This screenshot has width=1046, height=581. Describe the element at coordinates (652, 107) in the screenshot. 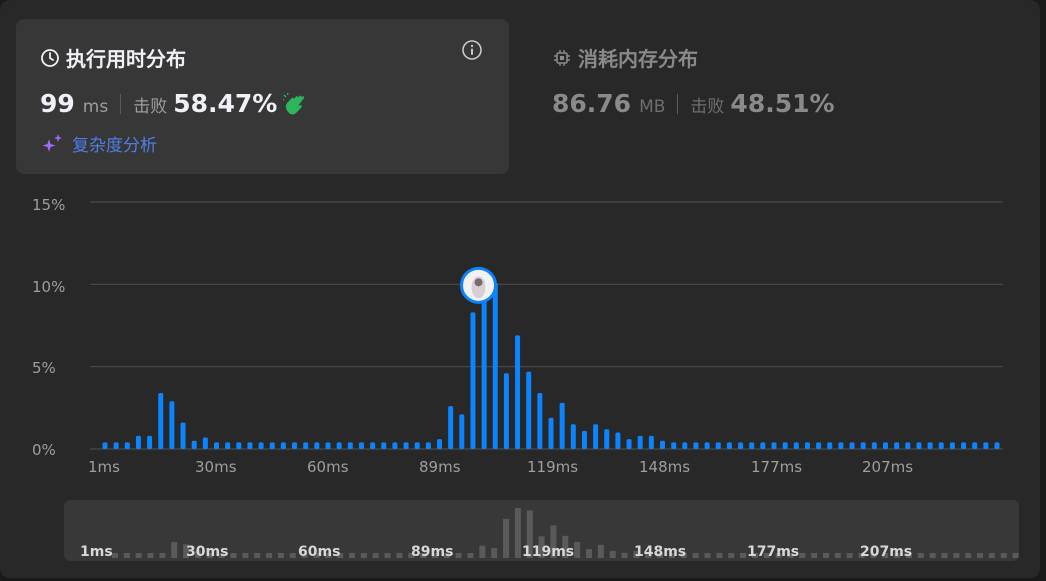

I see `memory-unit: MB` at that location.